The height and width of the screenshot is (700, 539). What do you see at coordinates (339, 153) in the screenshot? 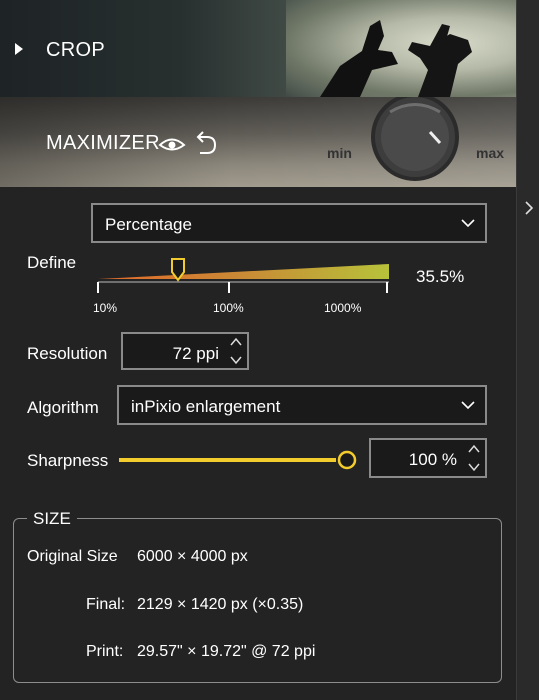
I see `knob-min-label: min` at bounding box center [339, 153].